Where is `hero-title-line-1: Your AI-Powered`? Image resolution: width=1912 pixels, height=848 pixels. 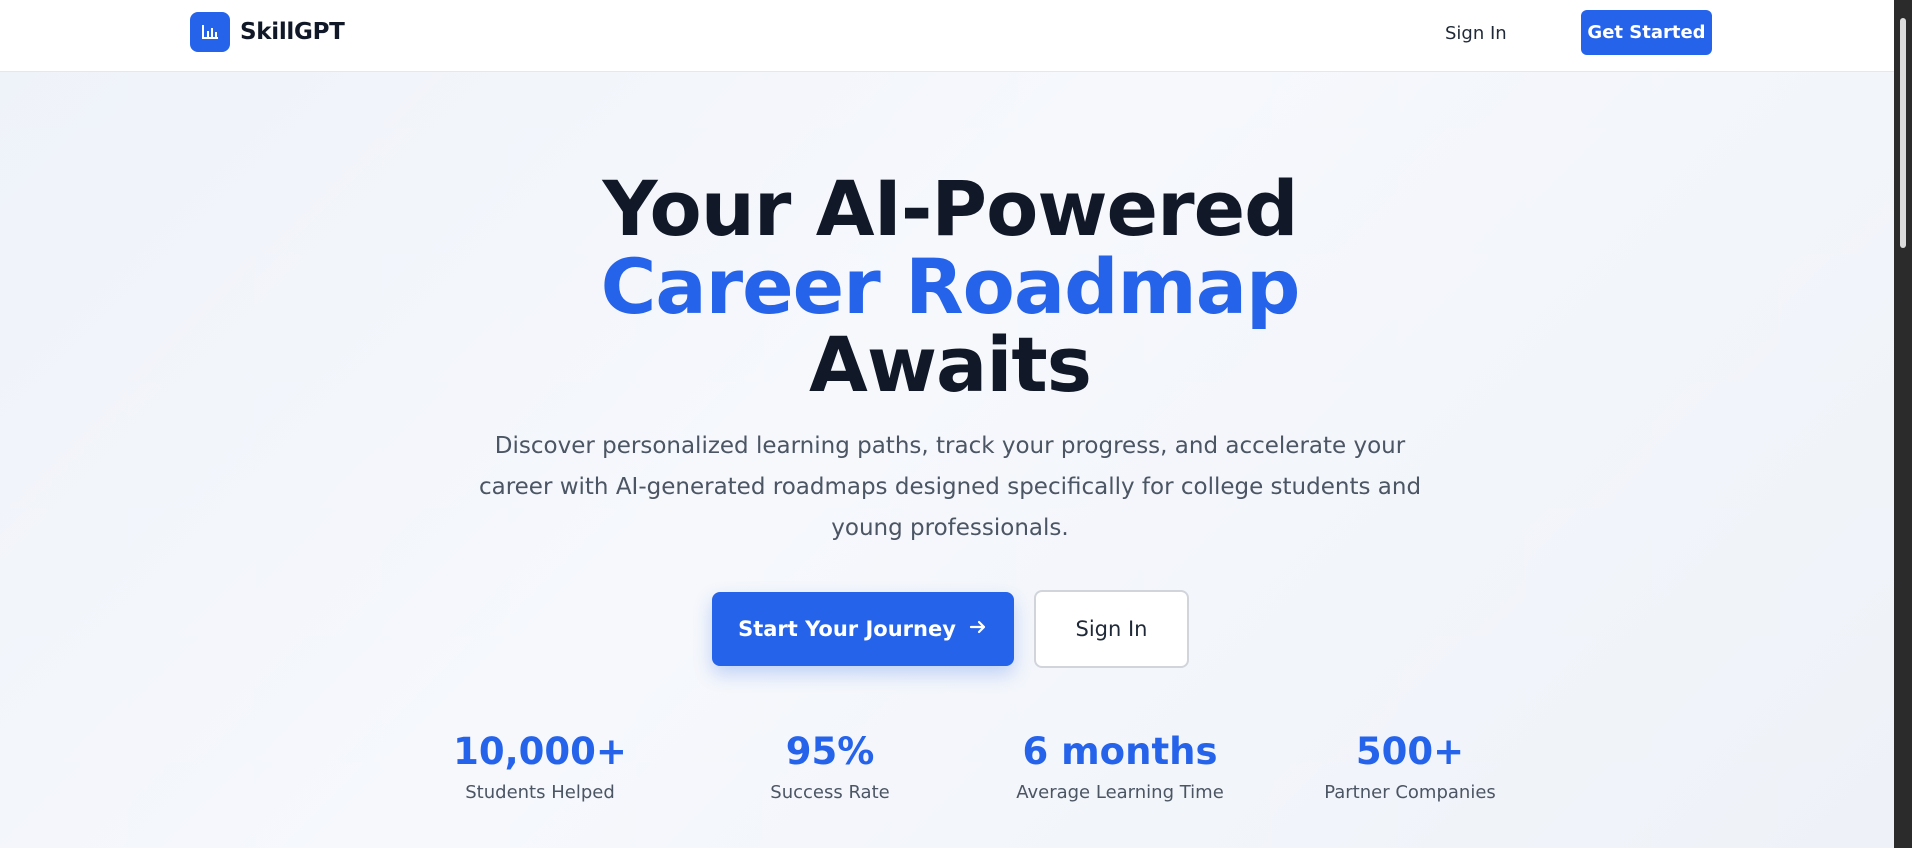 hero-title-line-1: Your AI-Powered is located at coordinates (950, 208).